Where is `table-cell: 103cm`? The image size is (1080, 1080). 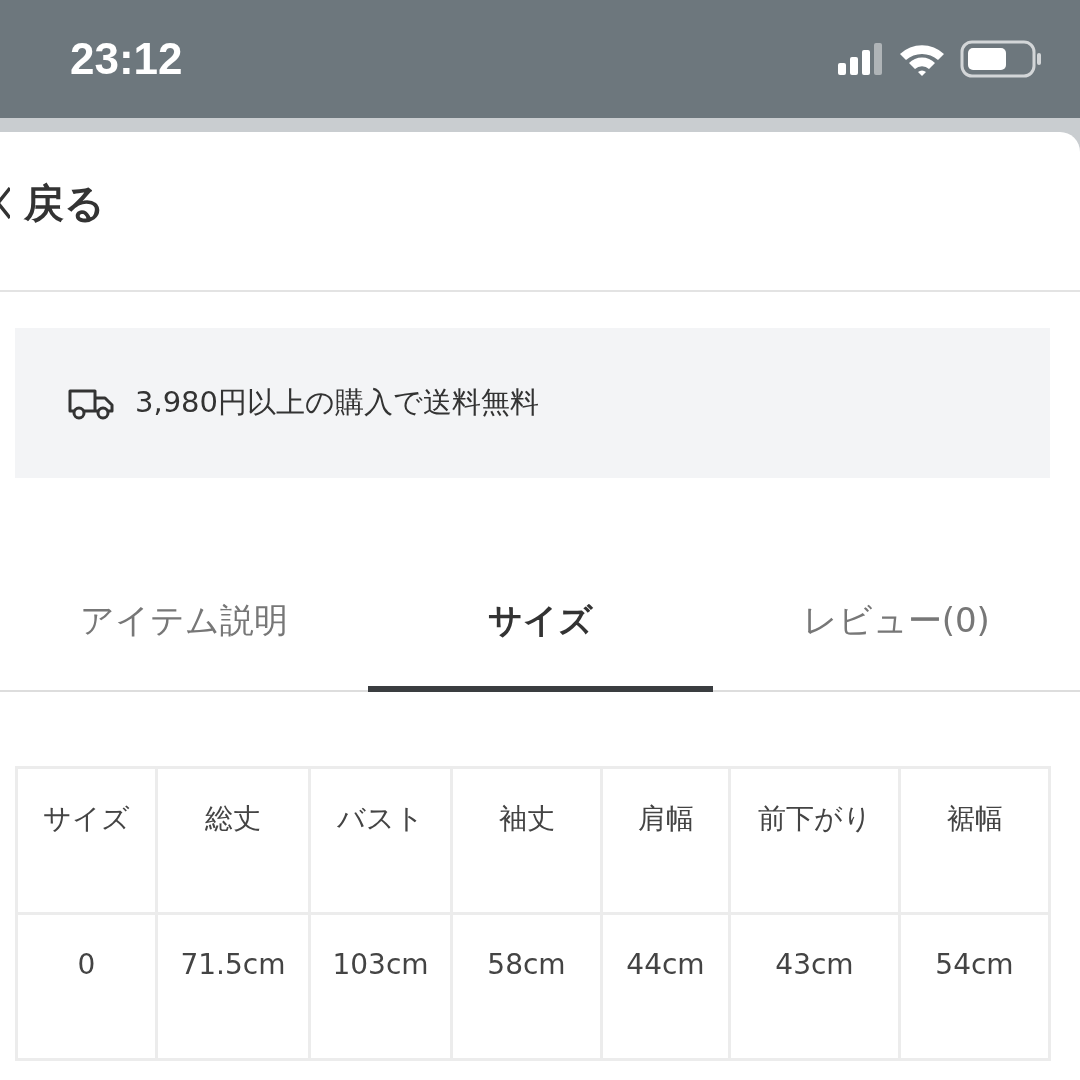
table-cell: 103cm is located at coordinates (380, 986).